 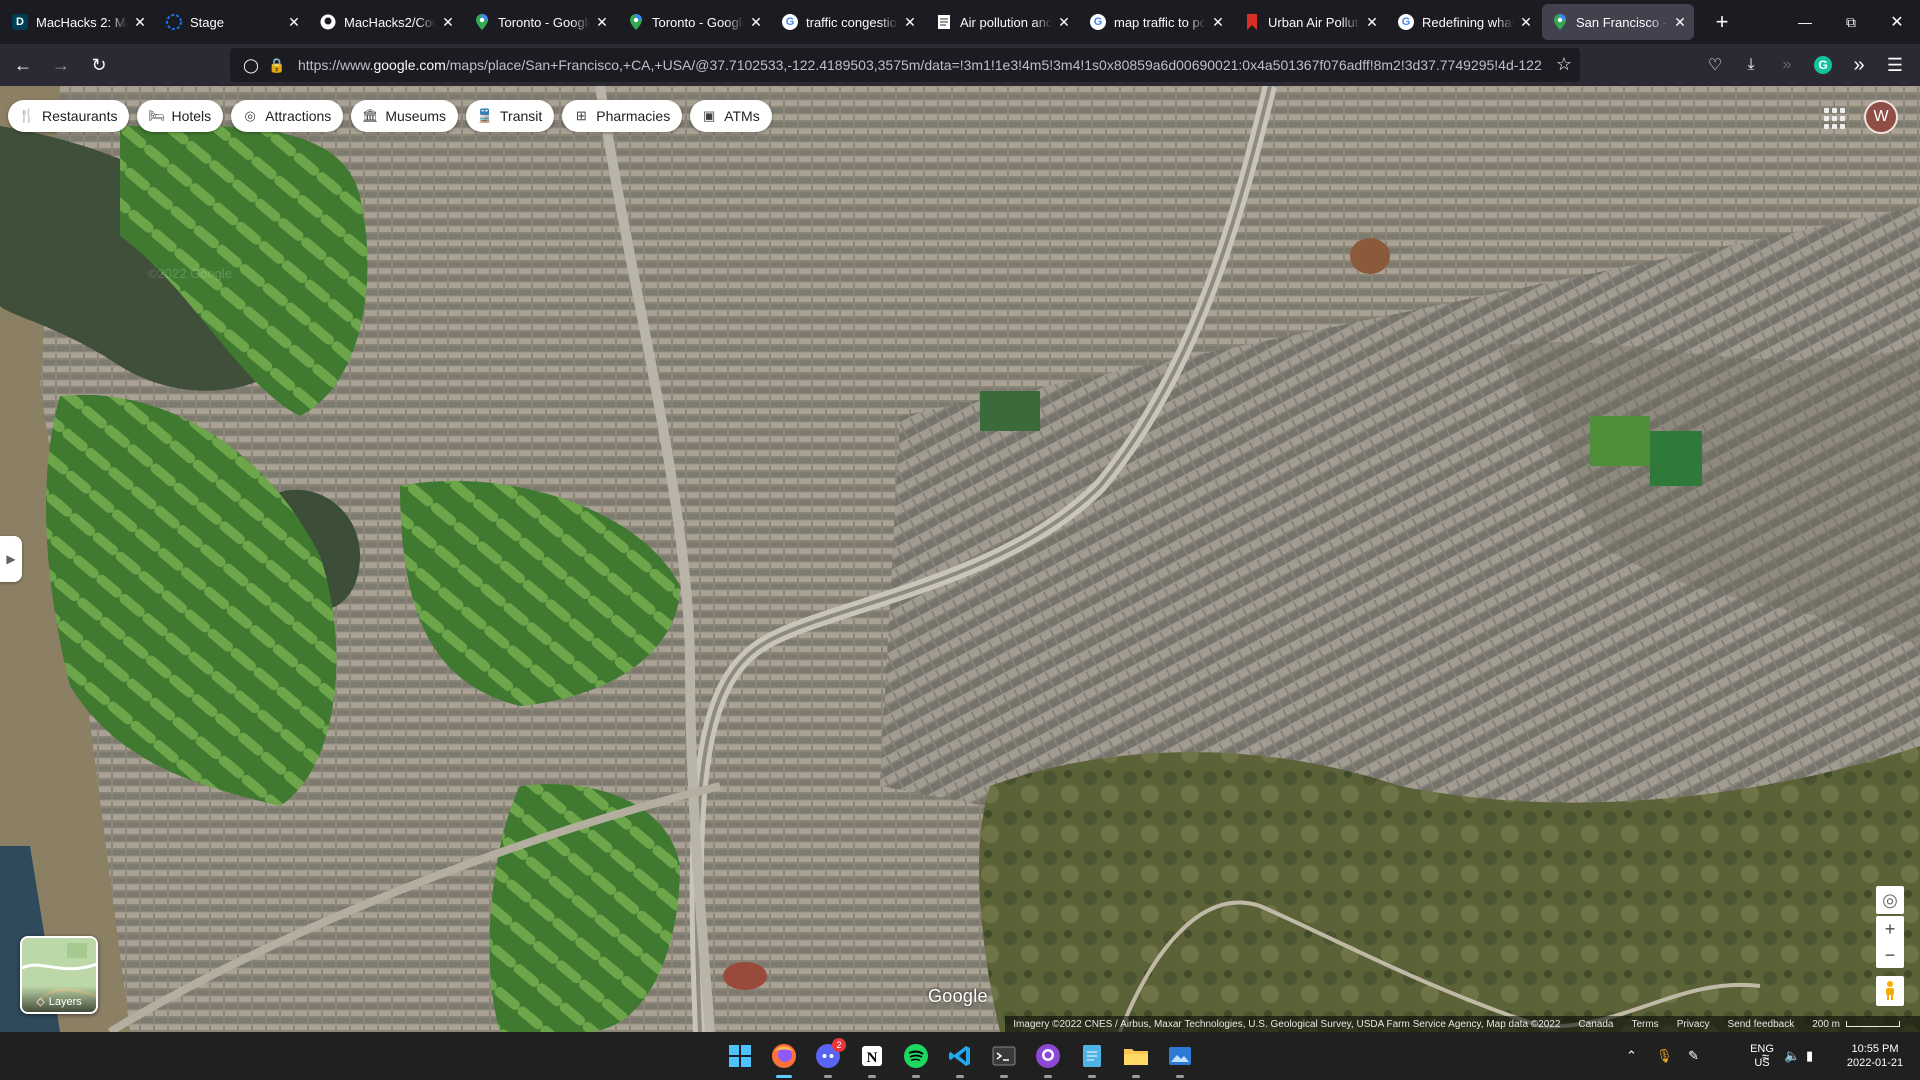 What do you see at coordinates (1644, 1024) in the screenshot?
I see `terms-link: Terms` at bounding box center [1644, 1024].